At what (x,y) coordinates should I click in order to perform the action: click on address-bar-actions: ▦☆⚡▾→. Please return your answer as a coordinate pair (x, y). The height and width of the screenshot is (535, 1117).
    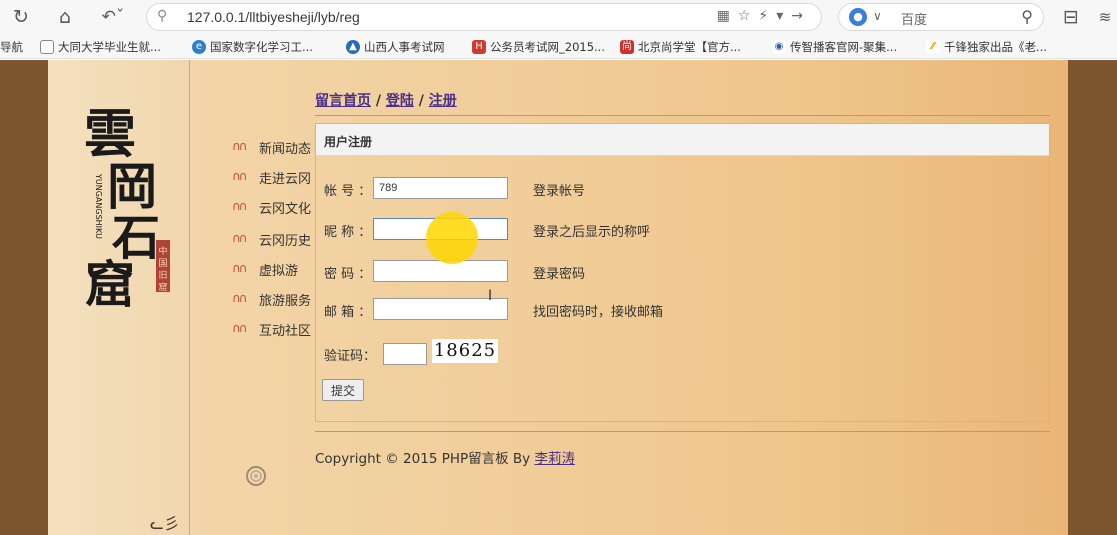
    Looking at the image, I should click on (764, 16).